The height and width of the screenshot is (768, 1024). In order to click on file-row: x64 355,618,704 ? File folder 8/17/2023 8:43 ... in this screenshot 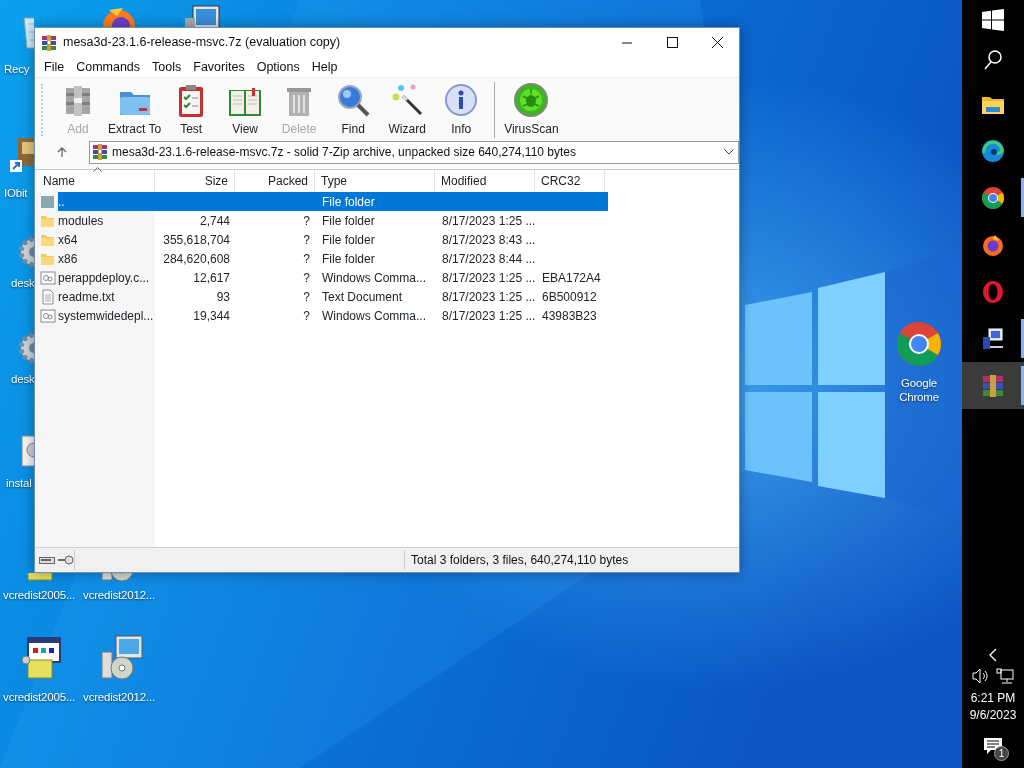, I will do `click(333, 239)`.